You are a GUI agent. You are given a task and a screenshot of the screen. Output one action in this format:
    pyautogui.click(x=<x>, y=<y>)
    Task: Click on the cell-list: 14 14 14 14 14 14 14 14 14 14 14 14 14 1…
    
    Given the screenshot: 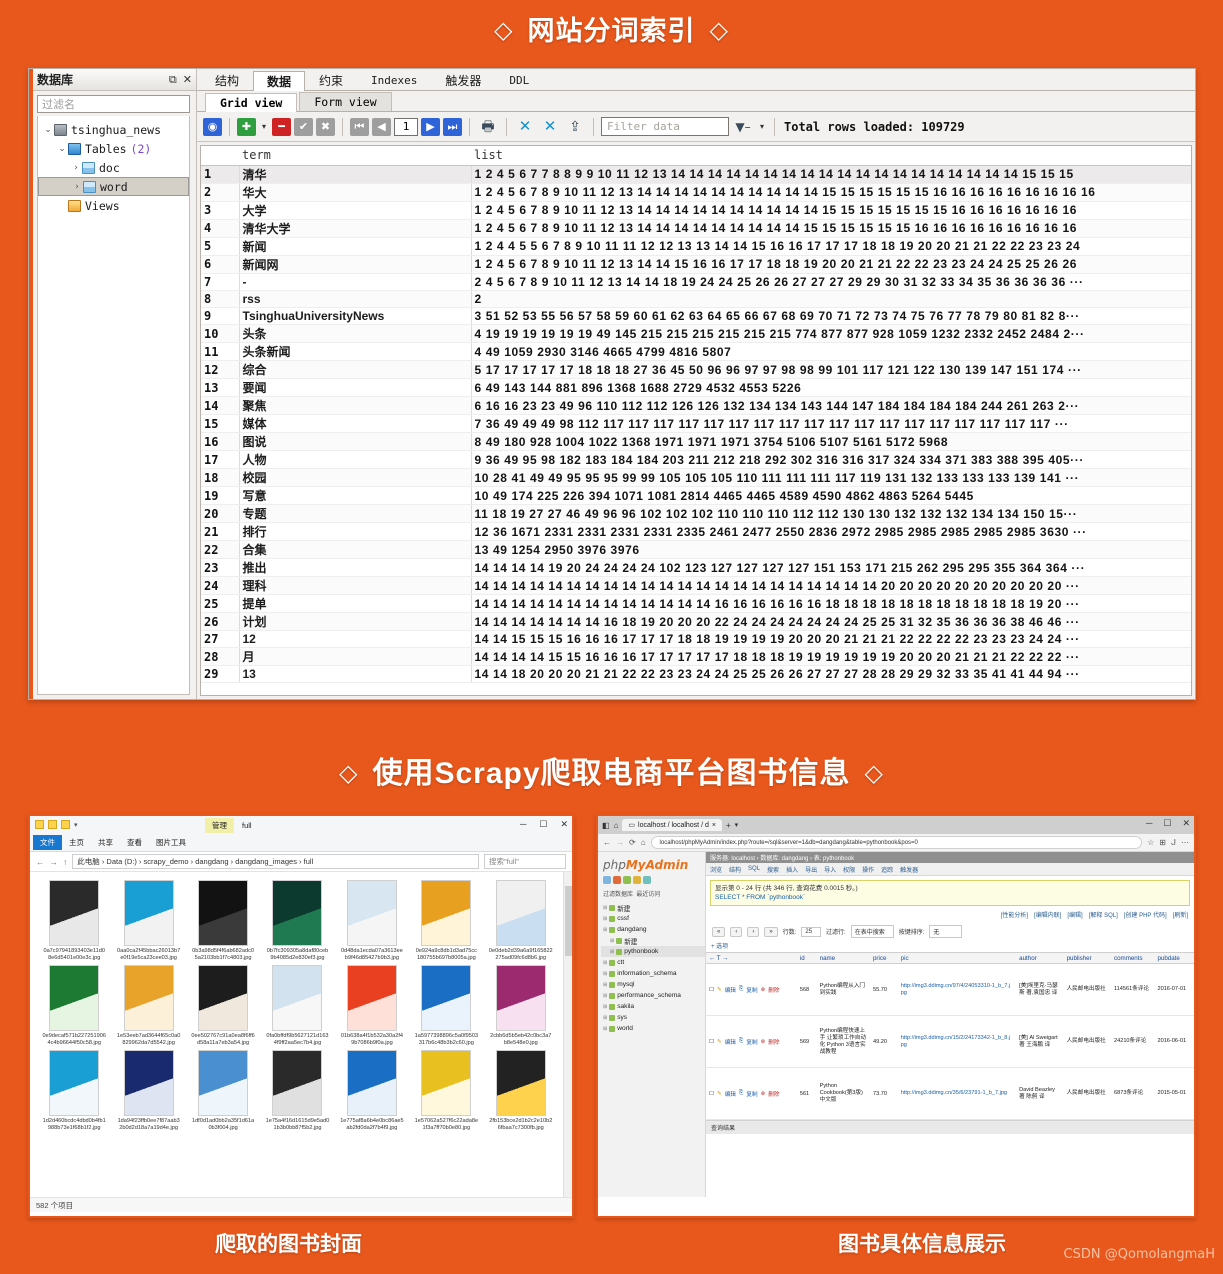 What is the action you would take?
    pyautogui.click(x=831, y=586)
    